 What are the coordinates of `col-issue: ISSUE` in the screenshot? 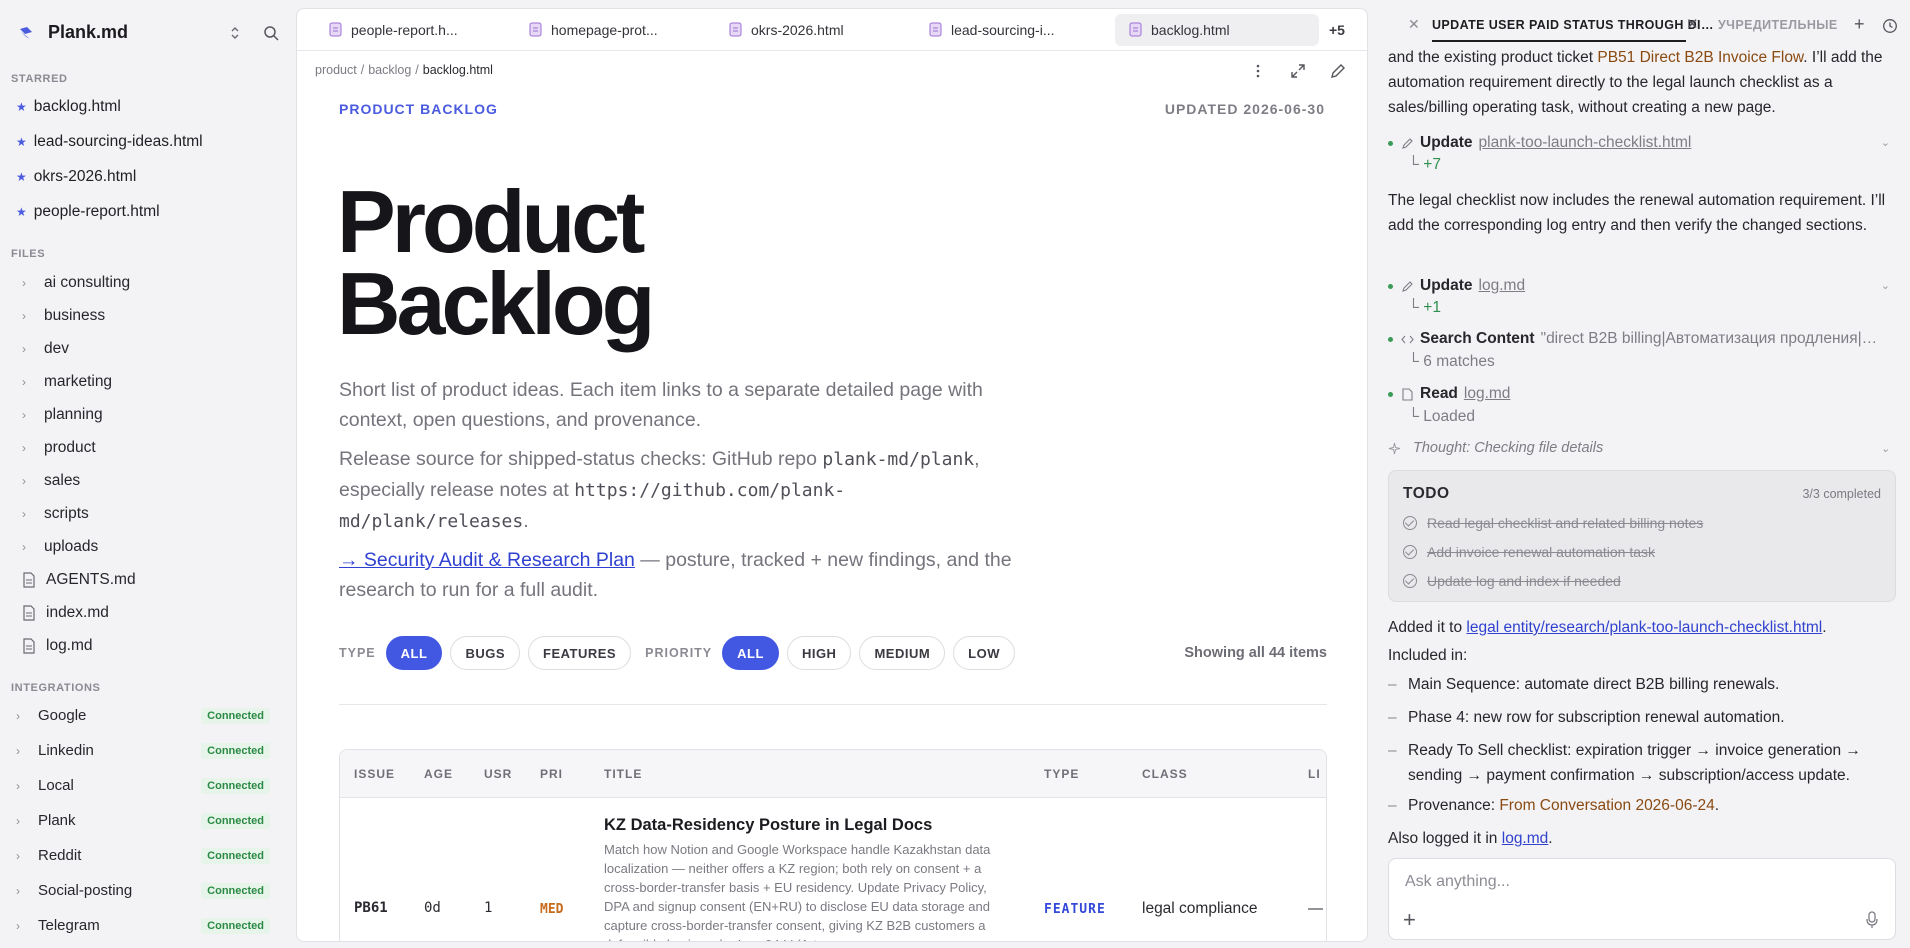 It's located at (374, 774).